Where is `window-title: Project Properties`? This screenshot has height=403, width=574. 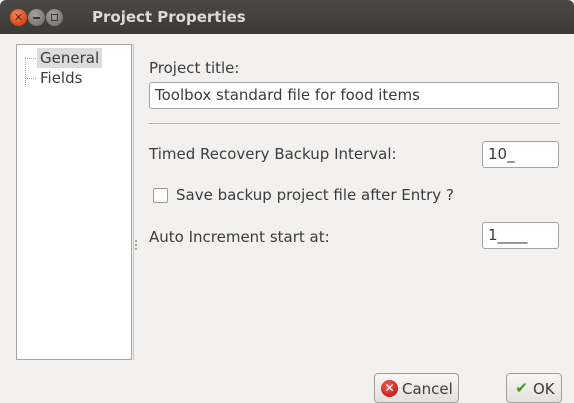
window-title: Project Properties is located at coordinates (169, 17).